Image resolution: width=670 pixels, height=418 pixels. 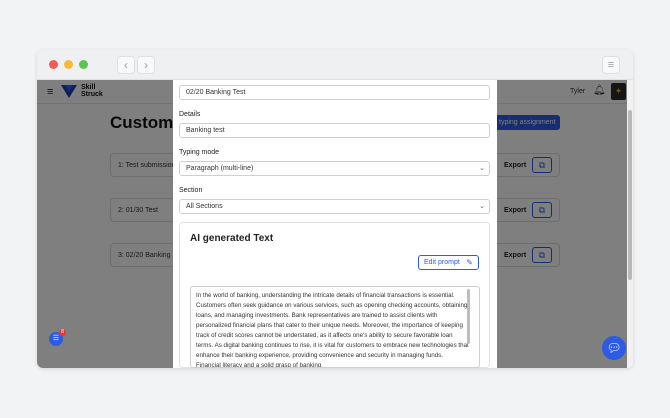 I want to click on typing-mode-select: Paragraph (multi-line) ⌄, so click(x=334, y=168).